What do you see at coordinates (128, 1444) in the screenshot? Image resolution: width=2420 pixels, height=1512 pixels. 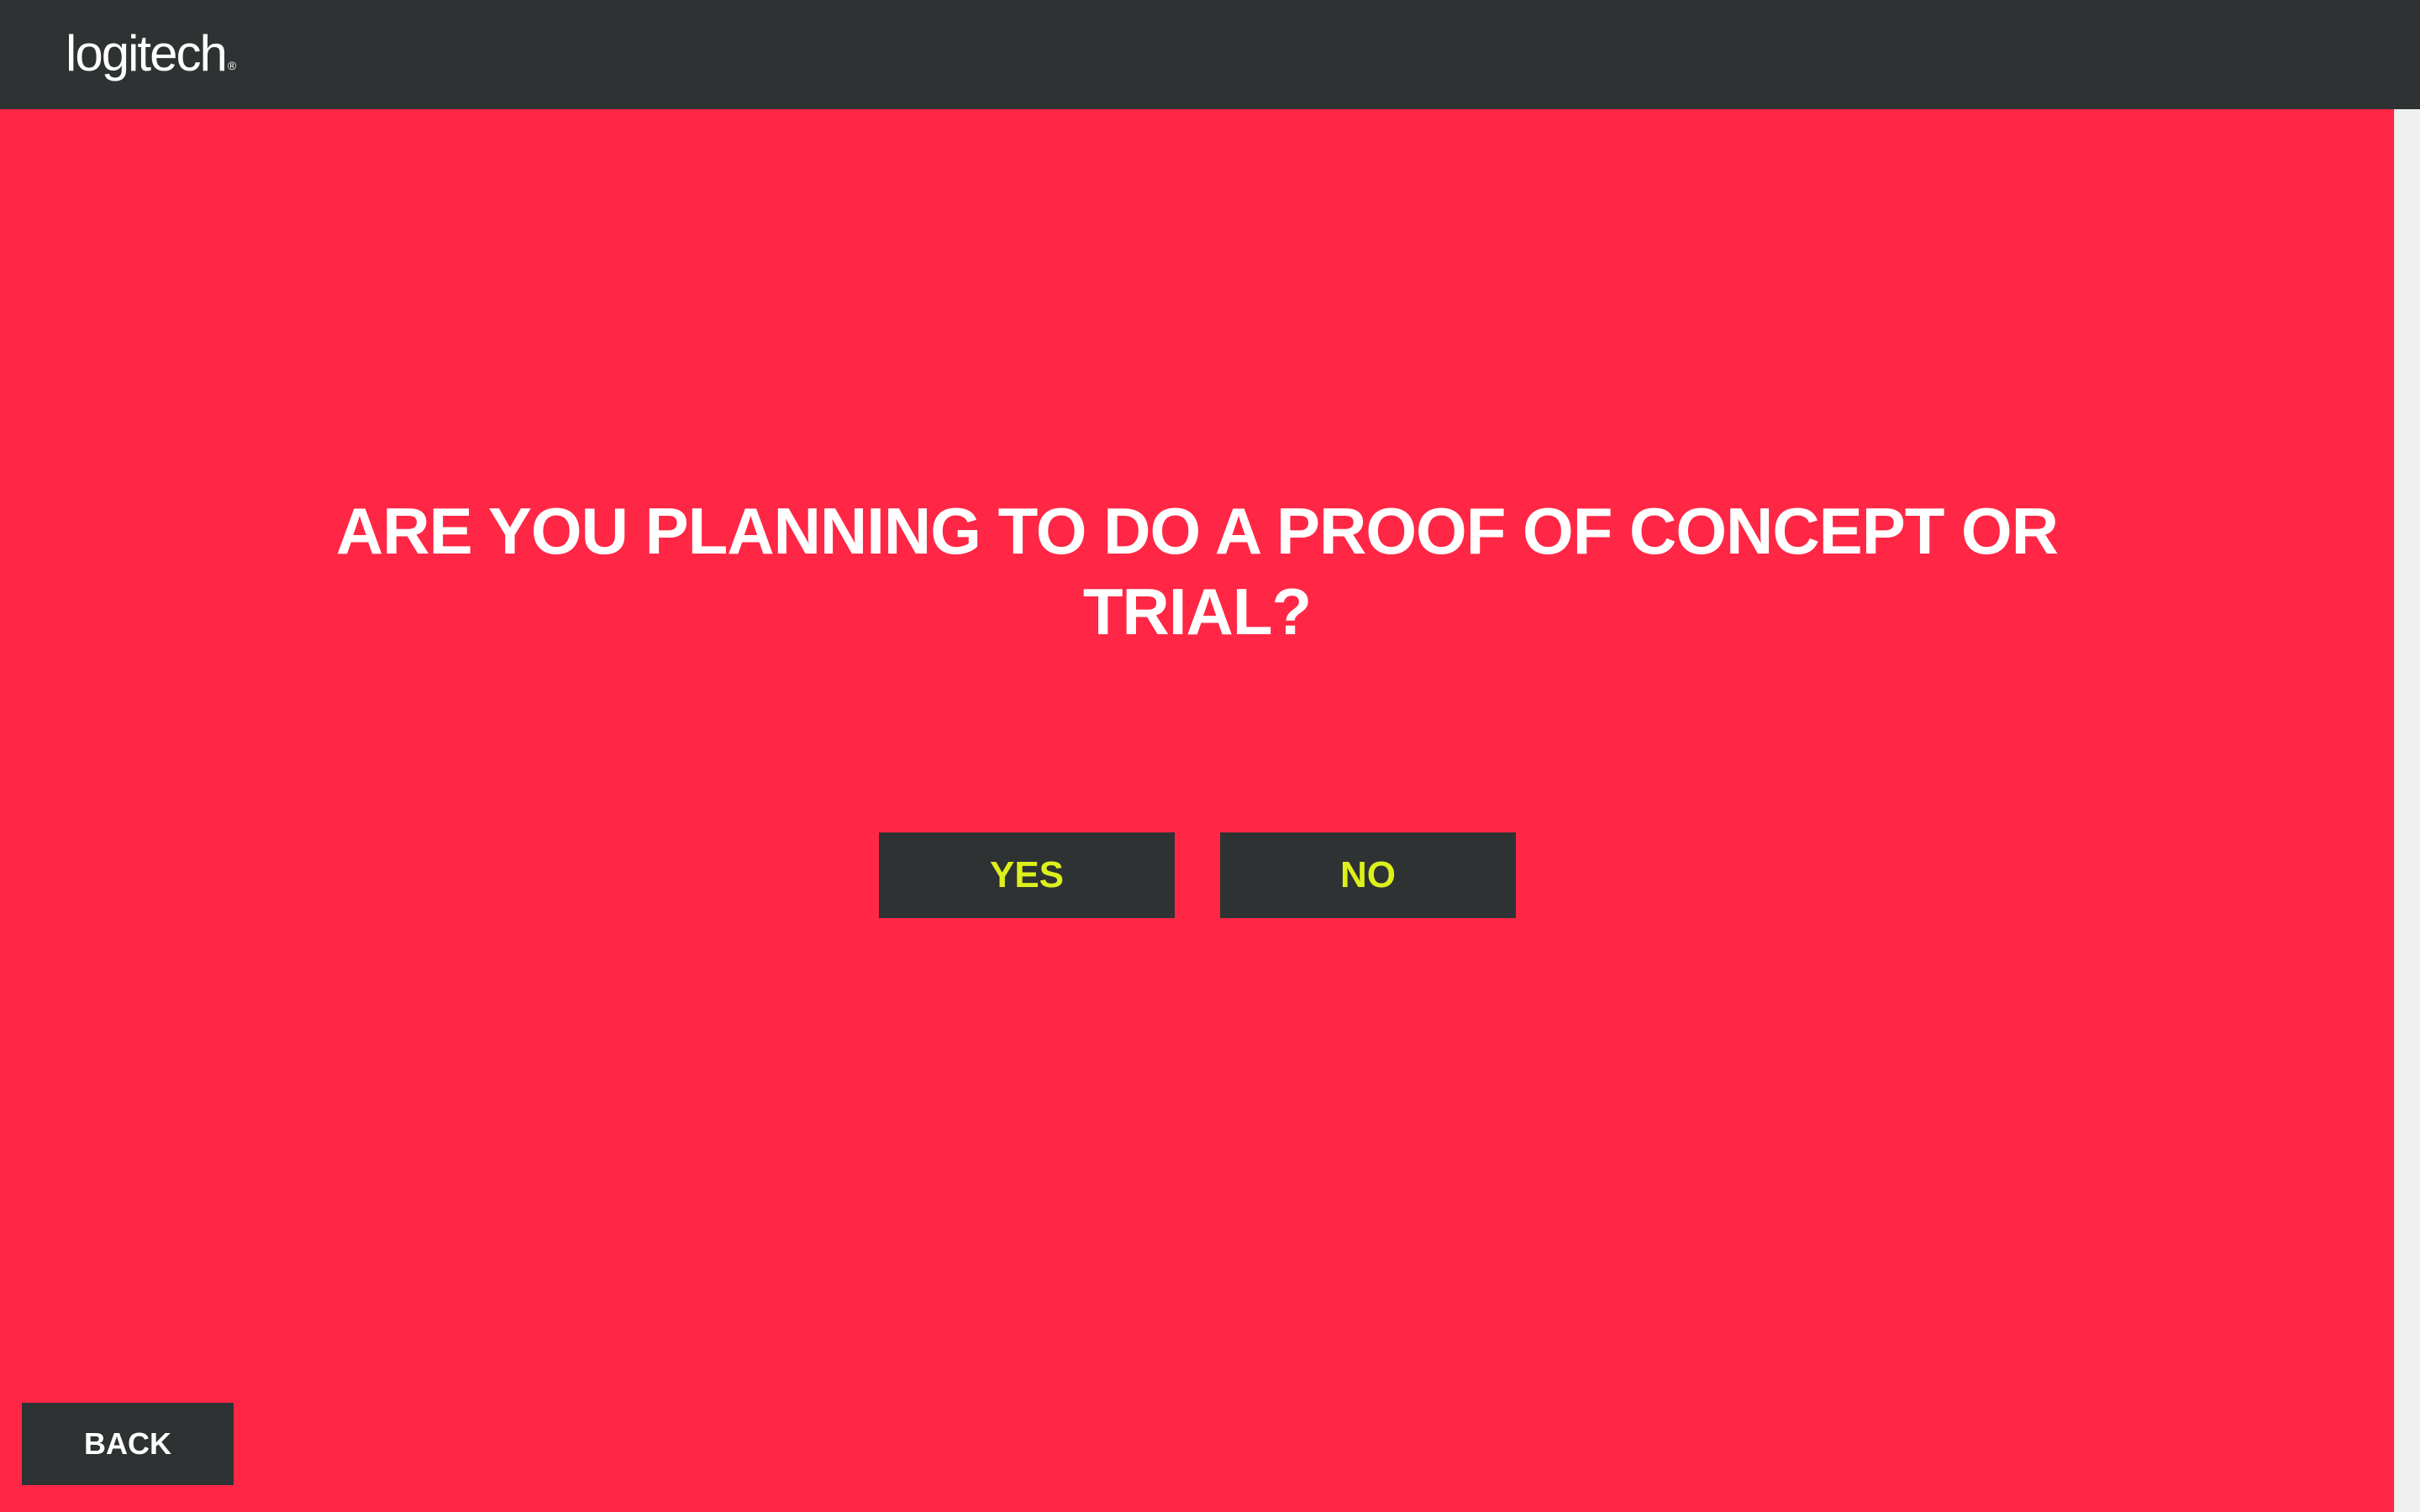 I see `back-button: BACK` at bounding box center [128, 1444].